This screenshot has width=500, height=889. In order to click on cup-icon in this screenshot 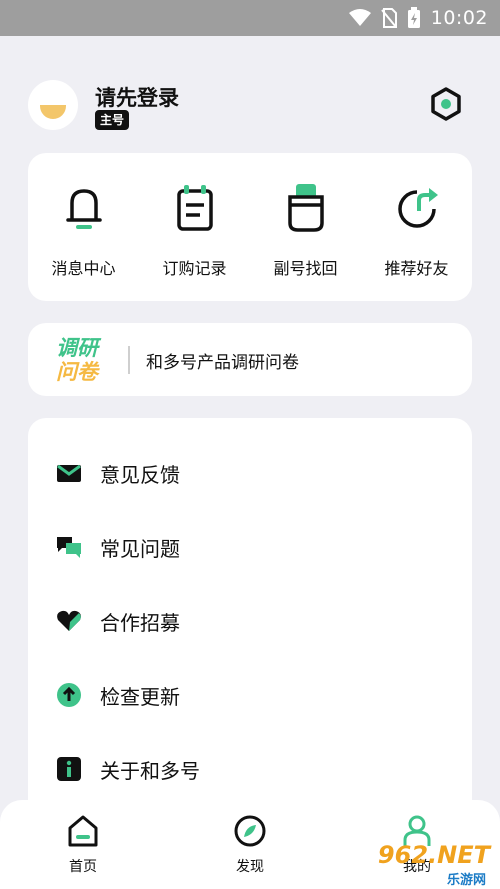, I will do `click(305, 208)`.